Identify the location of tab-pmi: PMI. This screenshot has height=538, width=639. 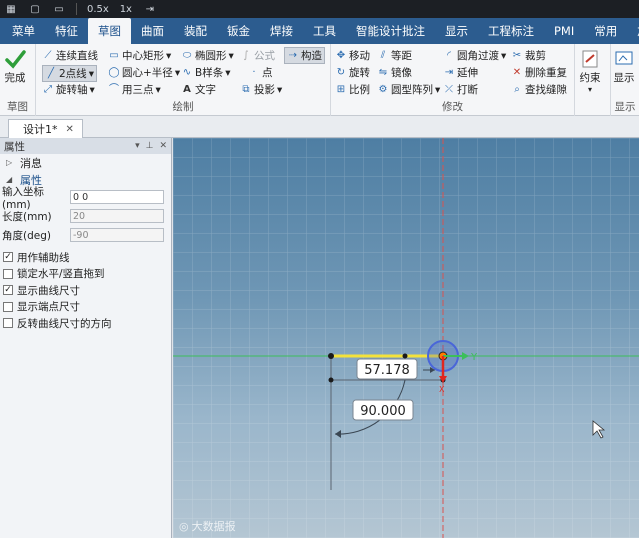
(564, 31).